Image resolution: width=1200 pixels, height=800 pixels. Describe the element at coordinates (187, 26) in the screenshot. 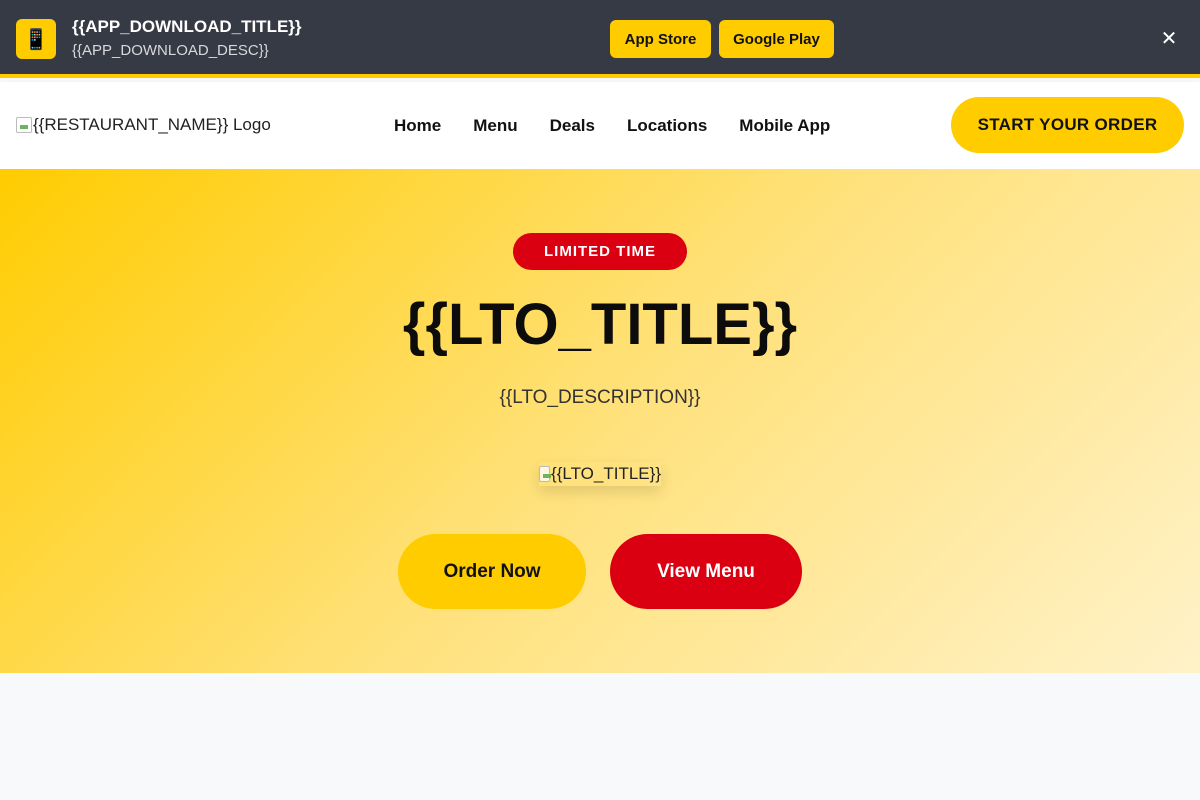

I see `app-download-title: {{APP_DOWNLOAD_TITLE}}` at that location.